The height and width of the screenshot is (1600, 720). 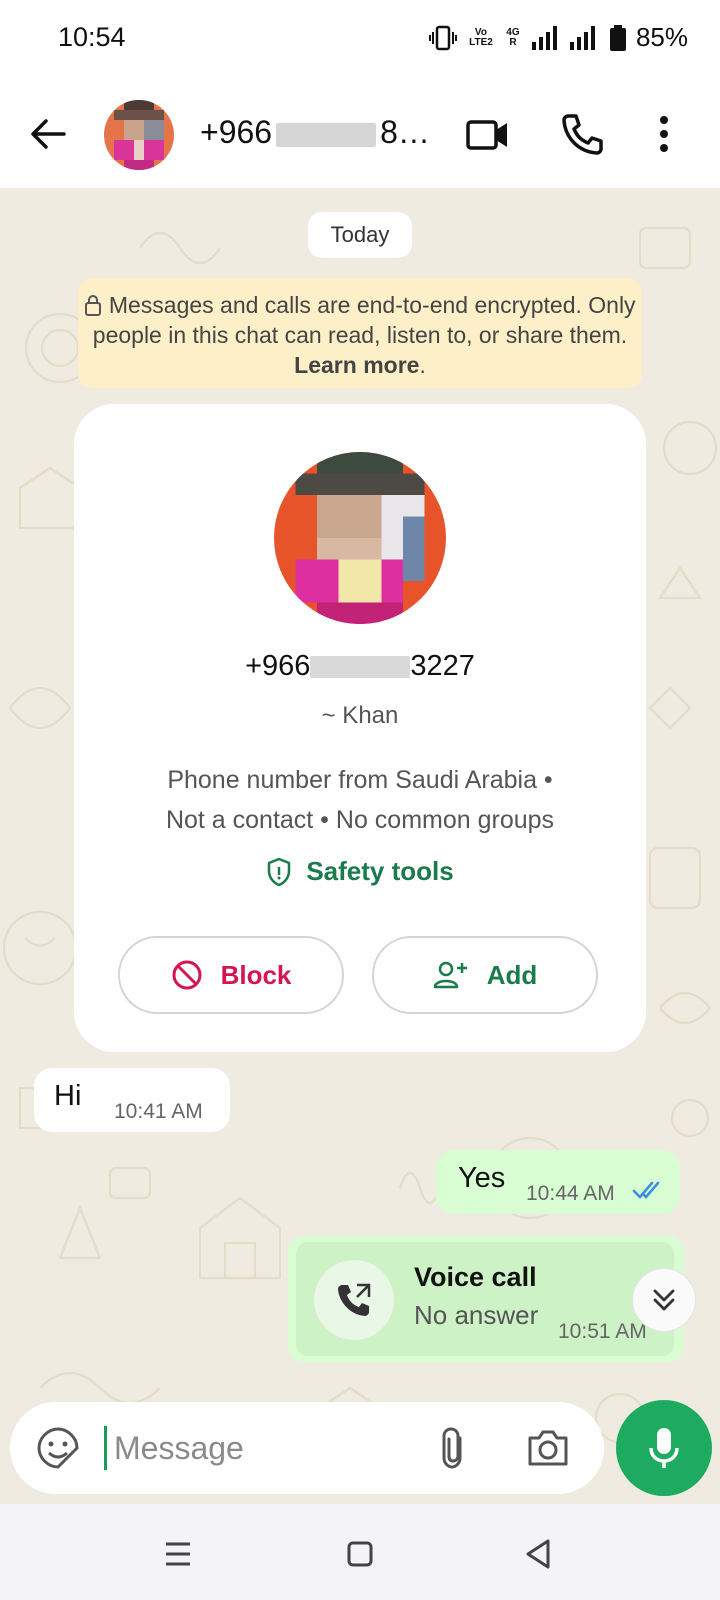 I want to click on network-tag: 4G R, so click(x=513, y=37).